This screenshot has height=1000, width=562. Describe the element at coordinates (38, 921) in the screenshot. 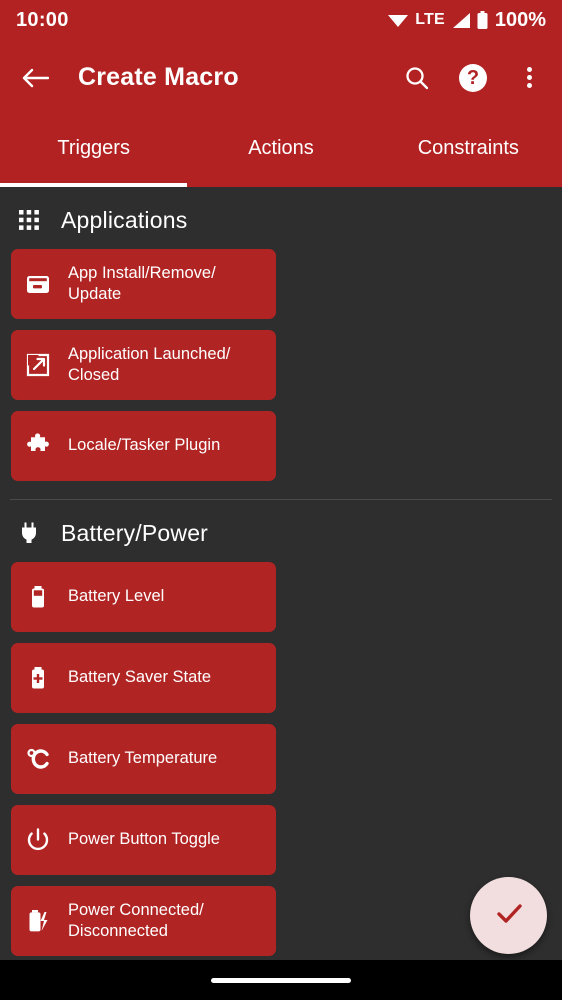

I see `battery-charging-icon` at that location.